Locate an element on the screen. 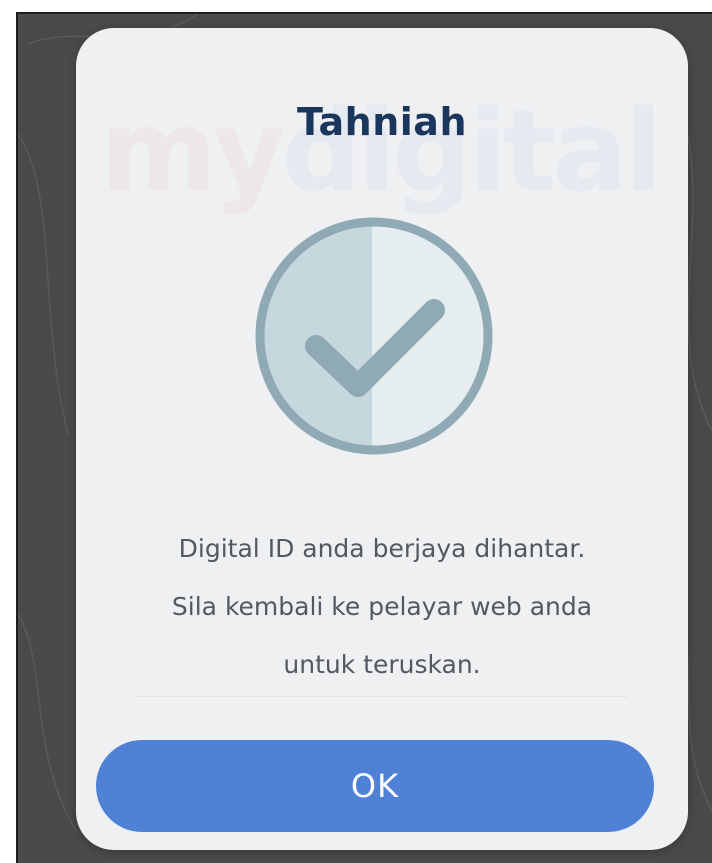  message-line: Digital ID anda berjaya dihantar. is located at coordinates (382, 548).